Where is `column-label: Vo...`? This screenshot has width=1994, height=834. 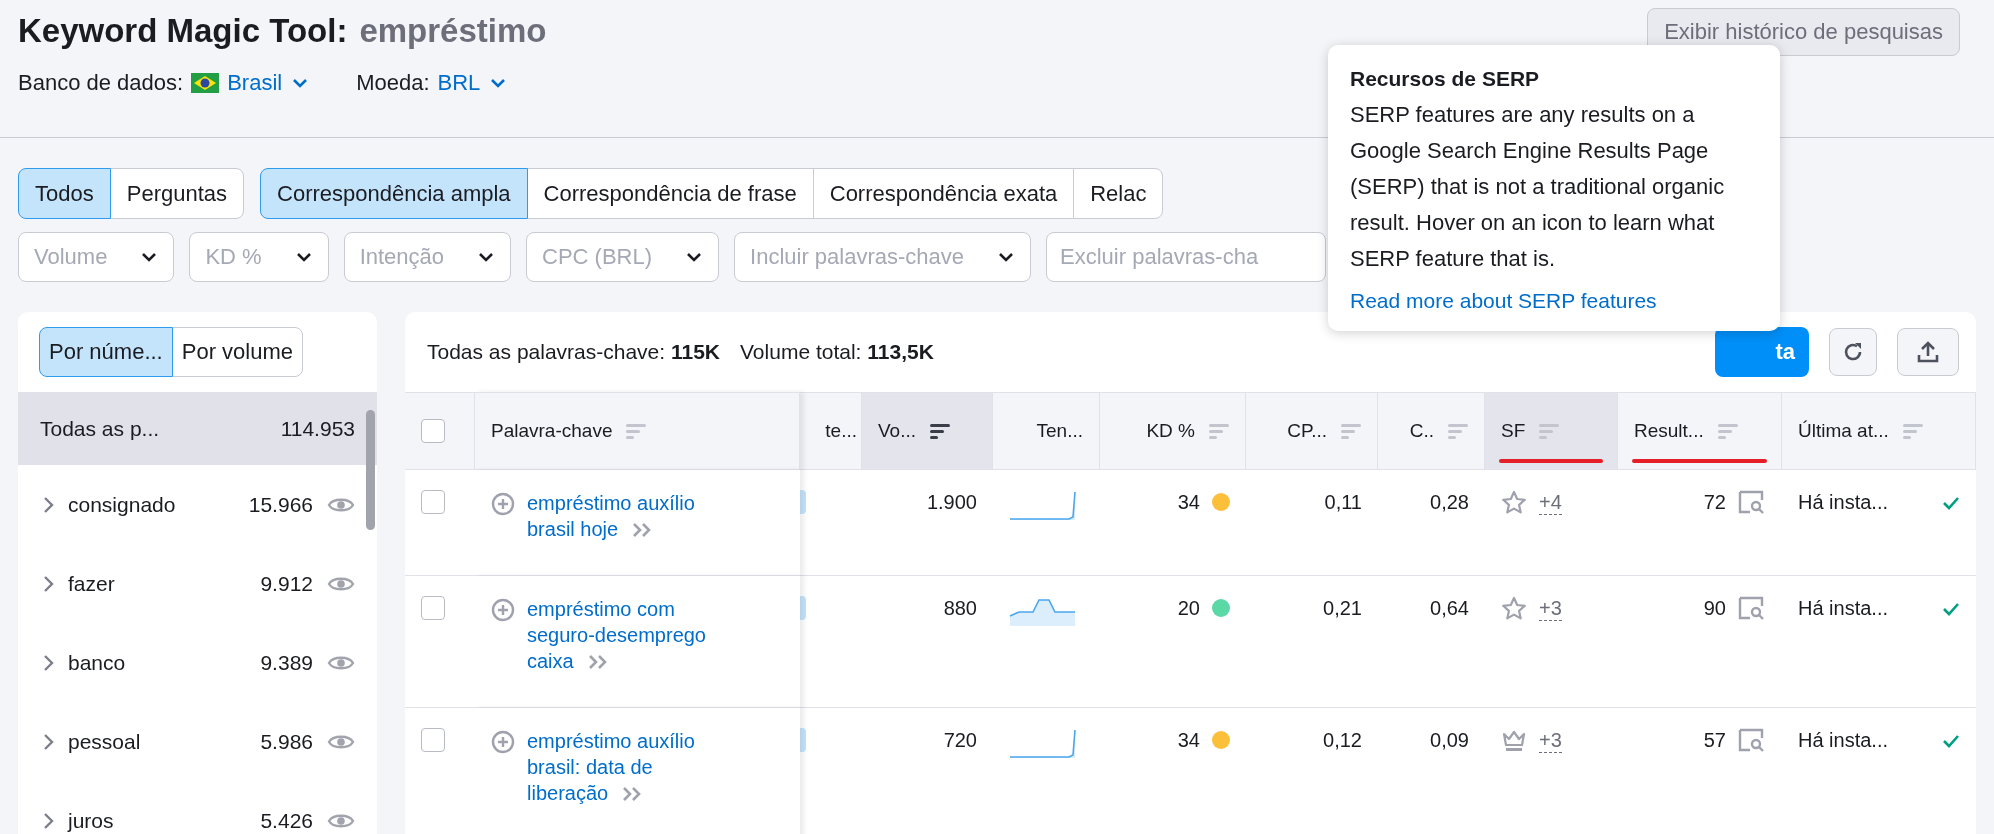 column-label: Vo... is located at coordinates (897, 431).